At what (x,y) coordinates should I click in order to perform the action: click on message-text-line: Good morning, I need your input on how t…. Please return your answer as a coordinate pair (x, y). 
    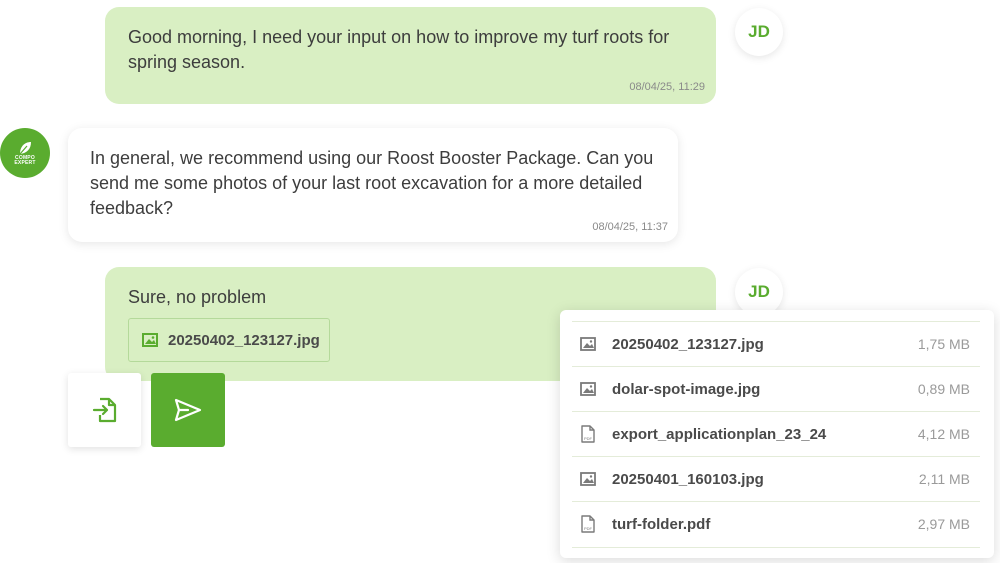
    Looking at the image, I should click on (399, 37).